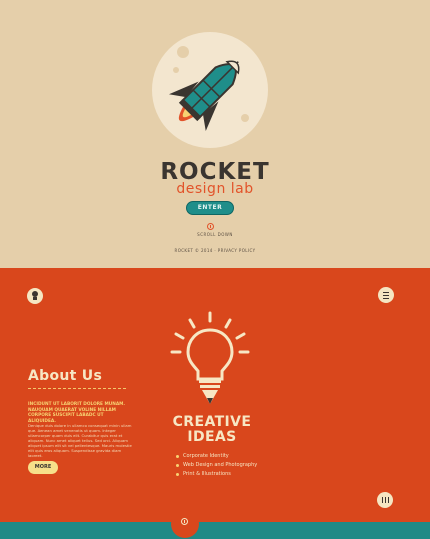 The height and width of the screenshot is (539, 430). Describe the element at coordinates (35, 296) in the screenshot. I see `lightbulb-icon` at that location.